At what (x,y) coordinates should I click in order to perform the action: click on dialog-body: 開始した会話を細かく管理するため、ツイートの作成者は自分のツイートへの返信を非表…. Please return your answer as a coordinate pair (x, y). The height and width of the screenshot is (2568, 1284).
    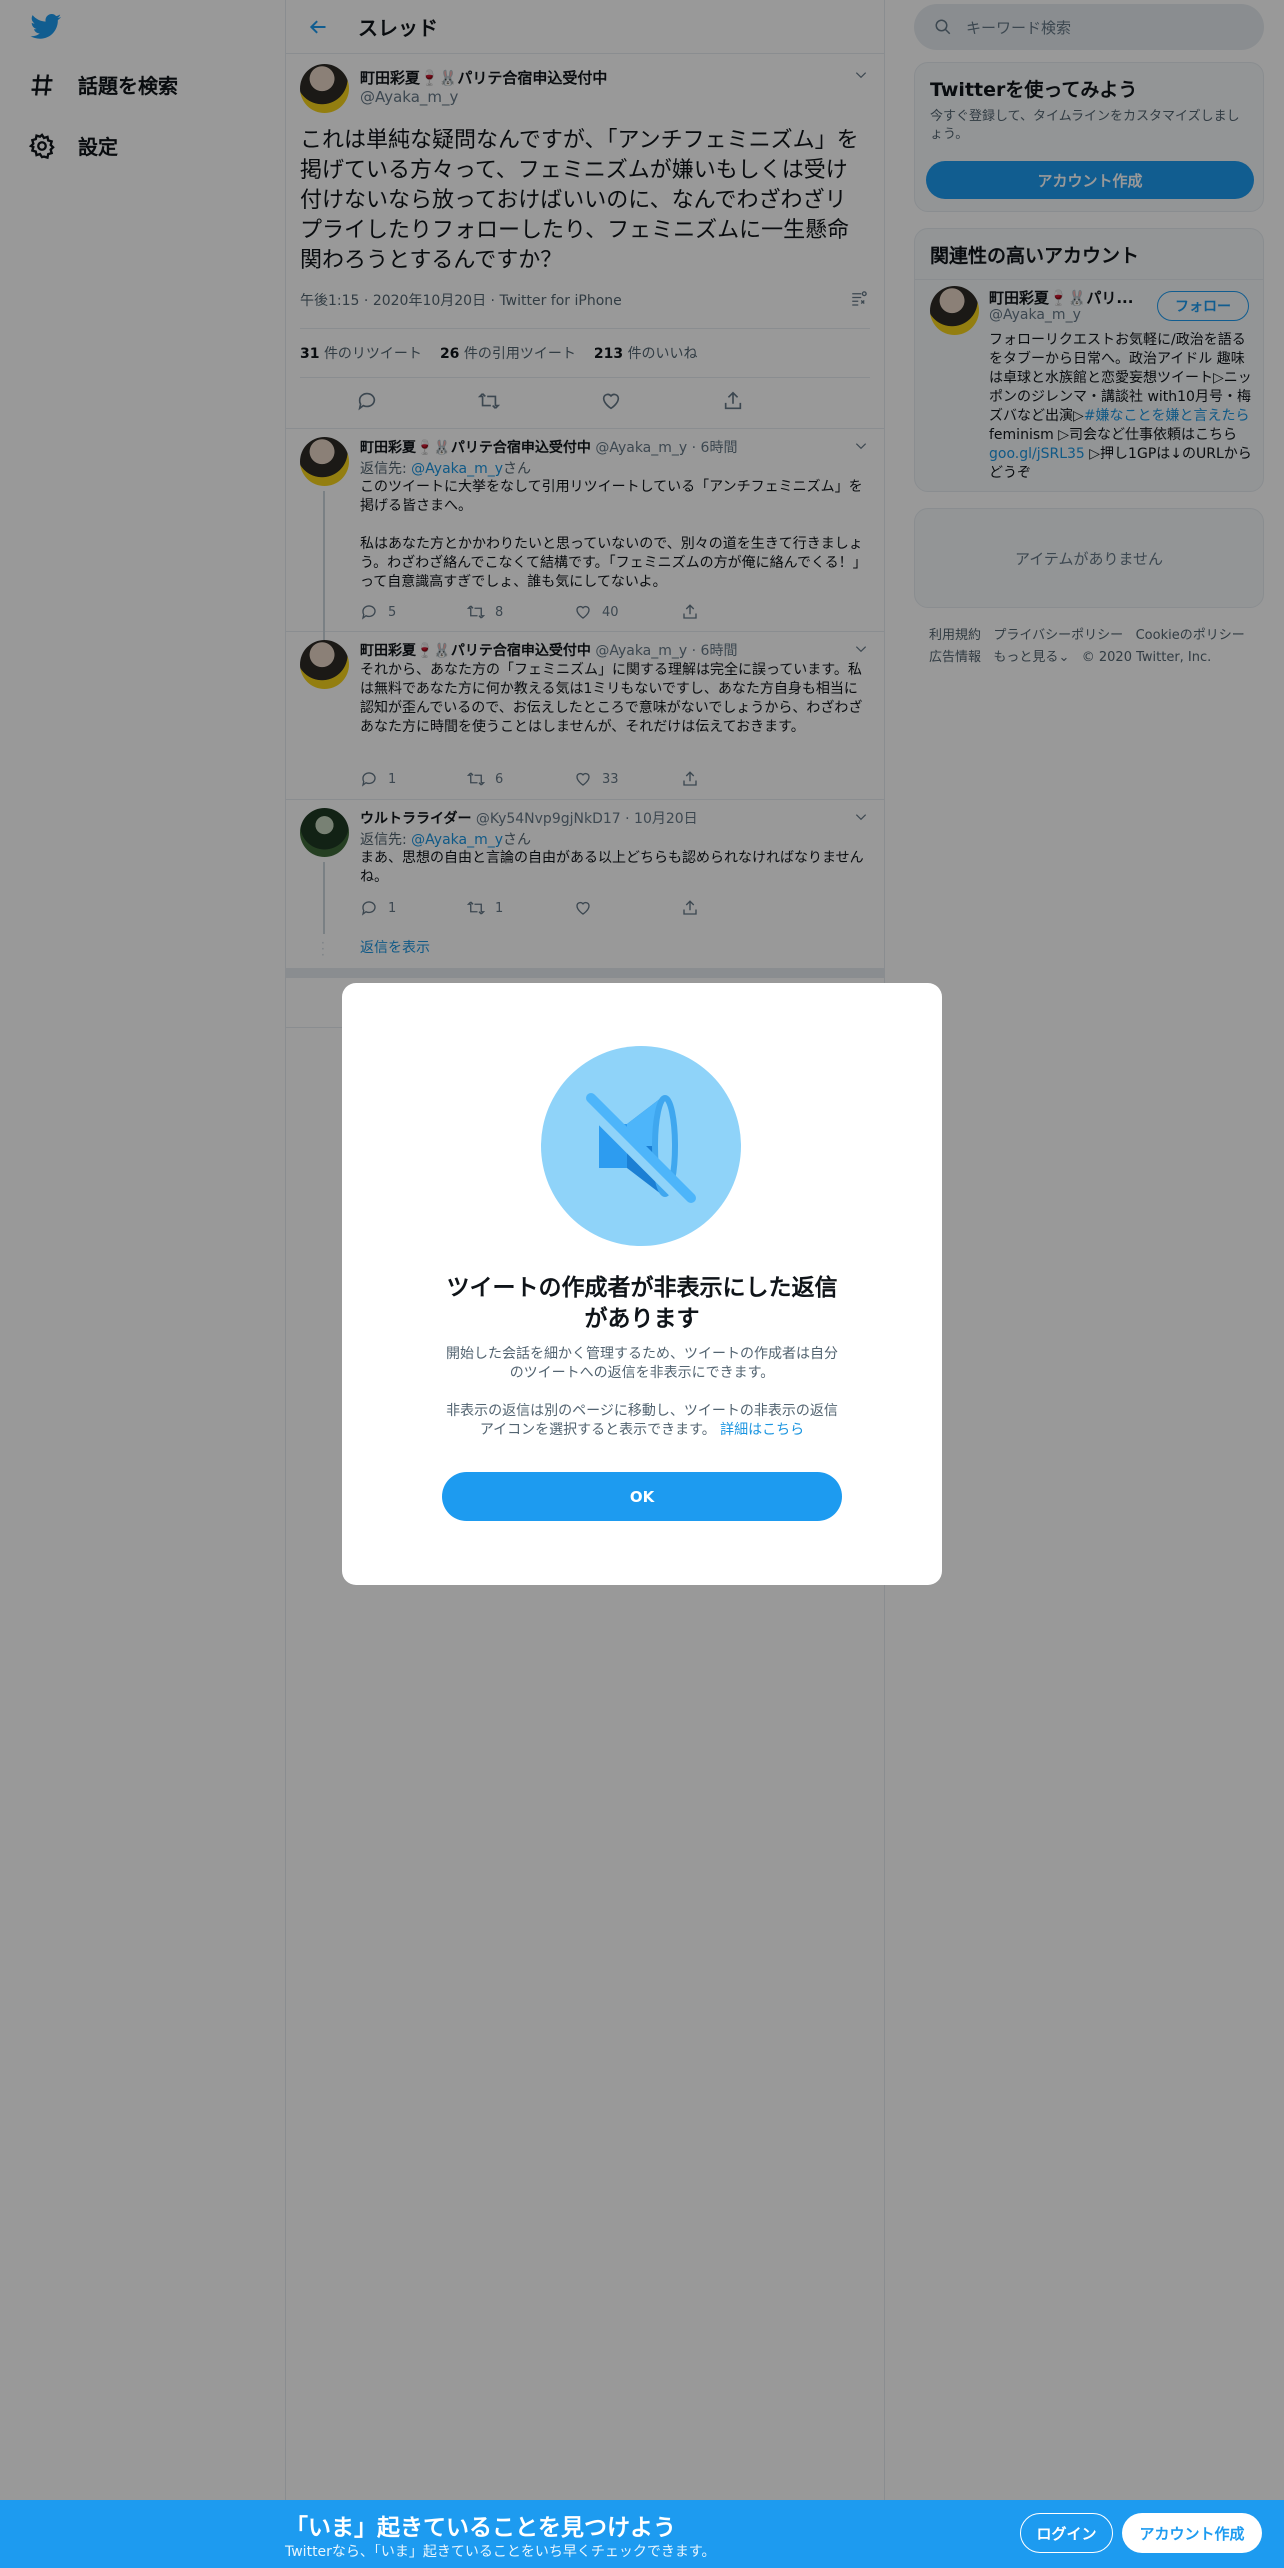
    Looking at the image, I should click on (642, 1363).